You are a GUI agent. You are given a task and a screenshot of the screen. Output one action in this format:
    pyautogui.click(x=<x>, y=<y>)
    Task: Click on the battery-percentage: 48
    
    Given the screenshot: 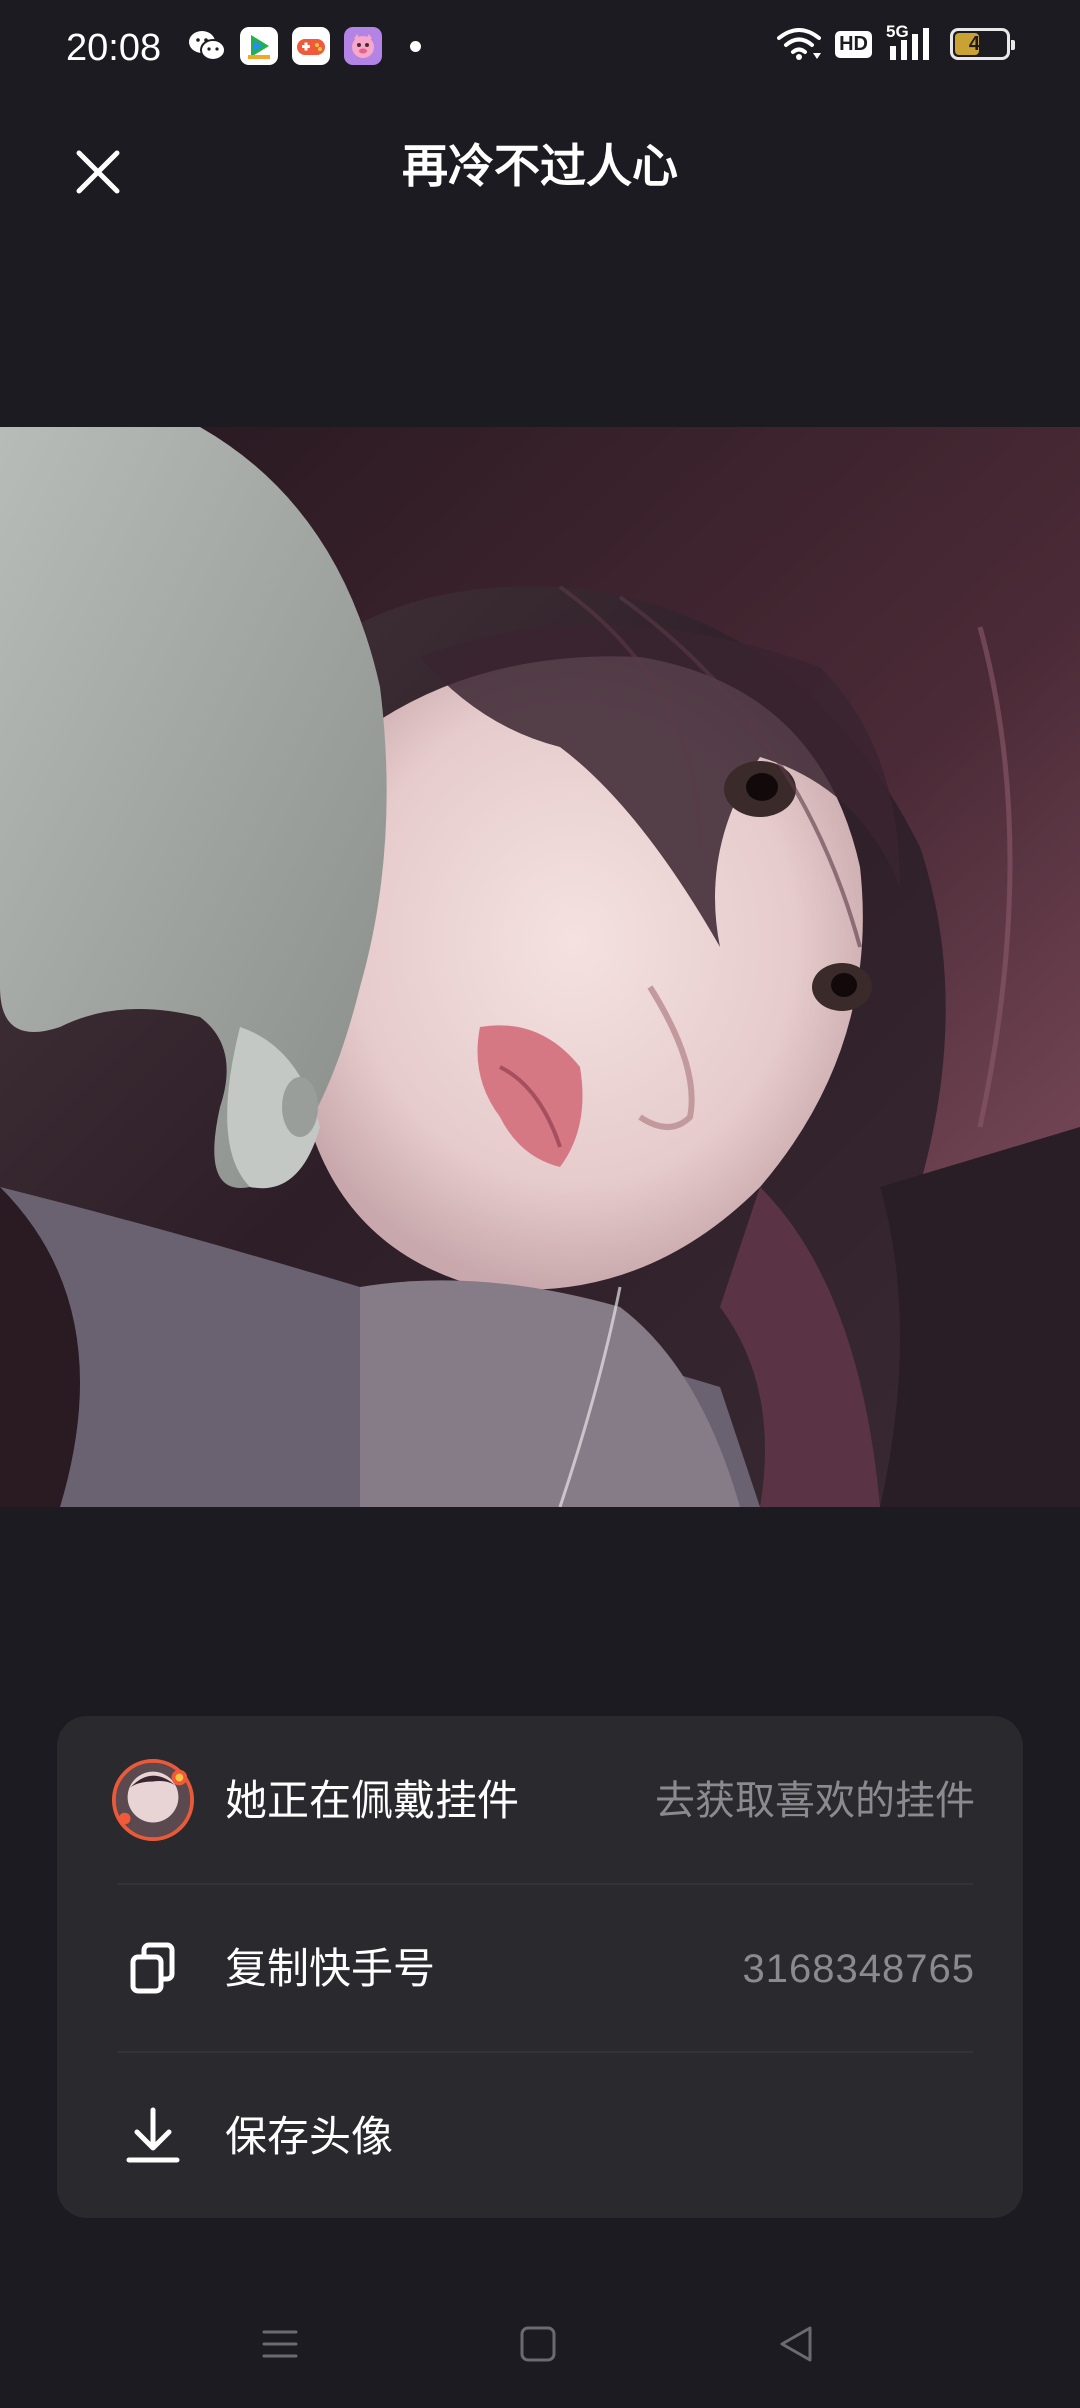 What is the action you would take?
    pyautogui.click(x=980, y=43)
    